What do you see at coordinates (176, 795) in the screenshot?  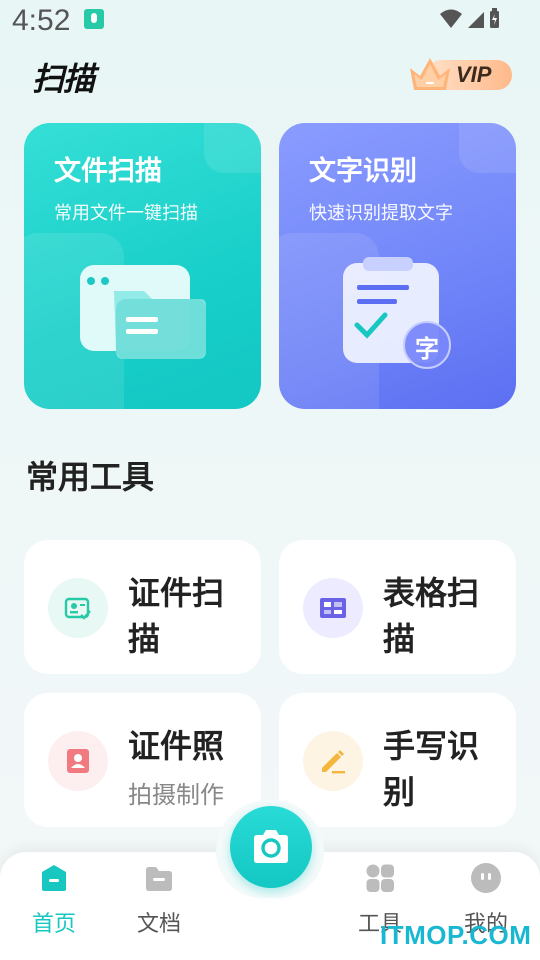 I see `tool-subtitle: 拍摄制作` at bounding box center [176, 795].